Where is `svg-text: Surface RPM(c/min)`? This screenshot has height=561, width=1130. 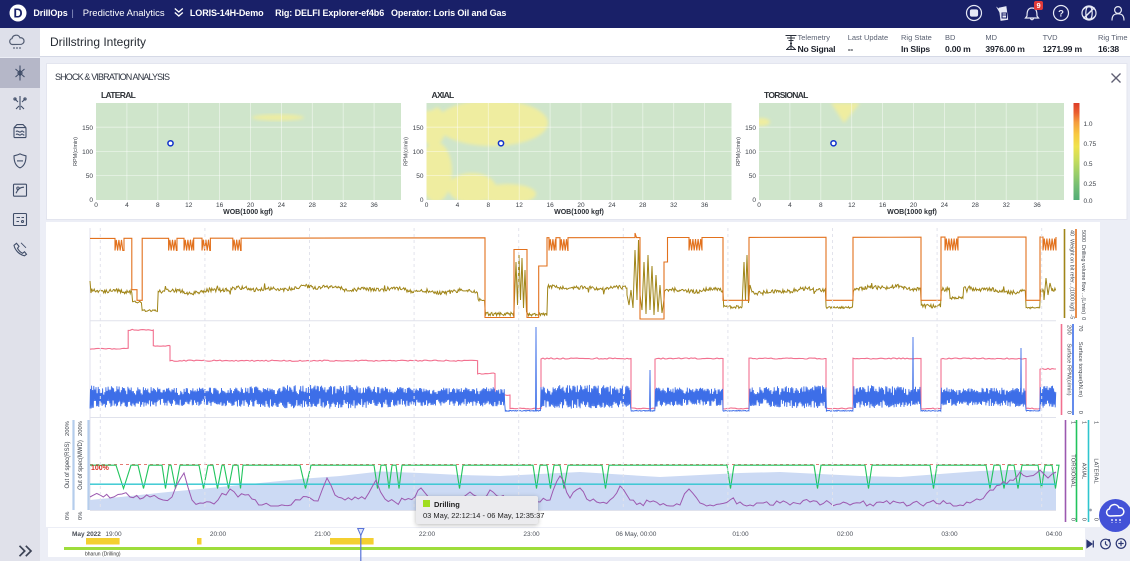 svg-text: Surface RPM(c/min) is located at coordinates (1069, 369).